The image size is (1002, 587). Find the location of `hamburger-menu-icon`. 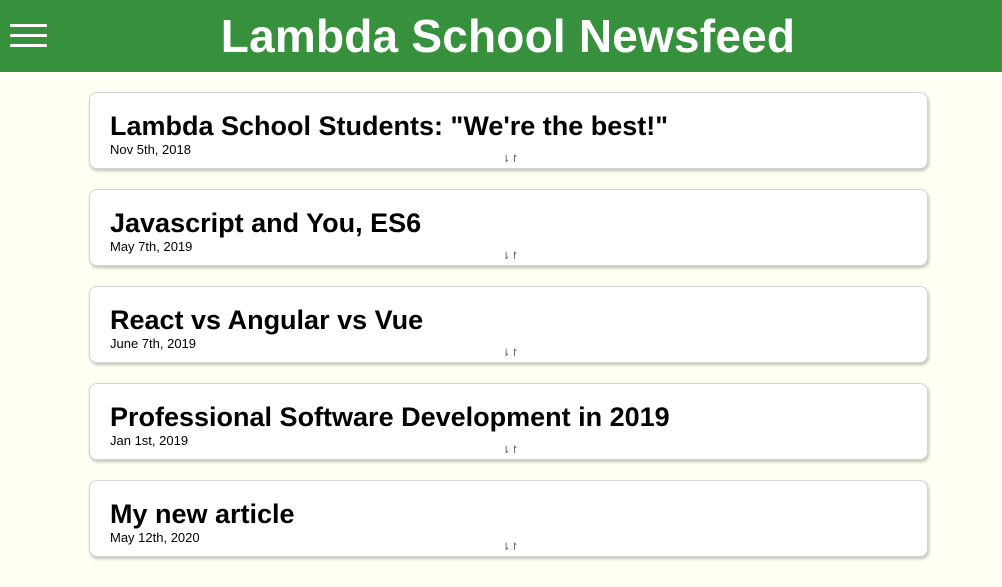

hamburger-menu-icon is located at coordinates (28, 36).